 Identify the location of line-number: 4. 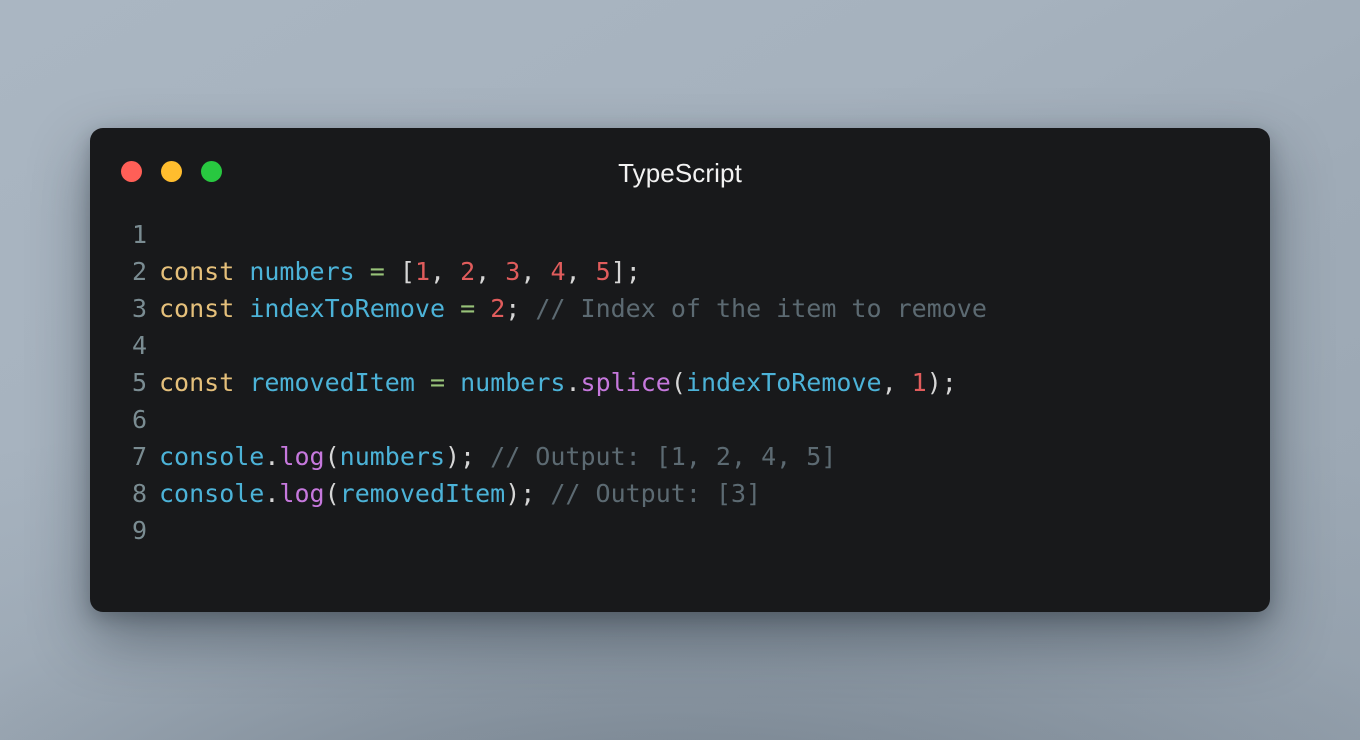
(139, 345).